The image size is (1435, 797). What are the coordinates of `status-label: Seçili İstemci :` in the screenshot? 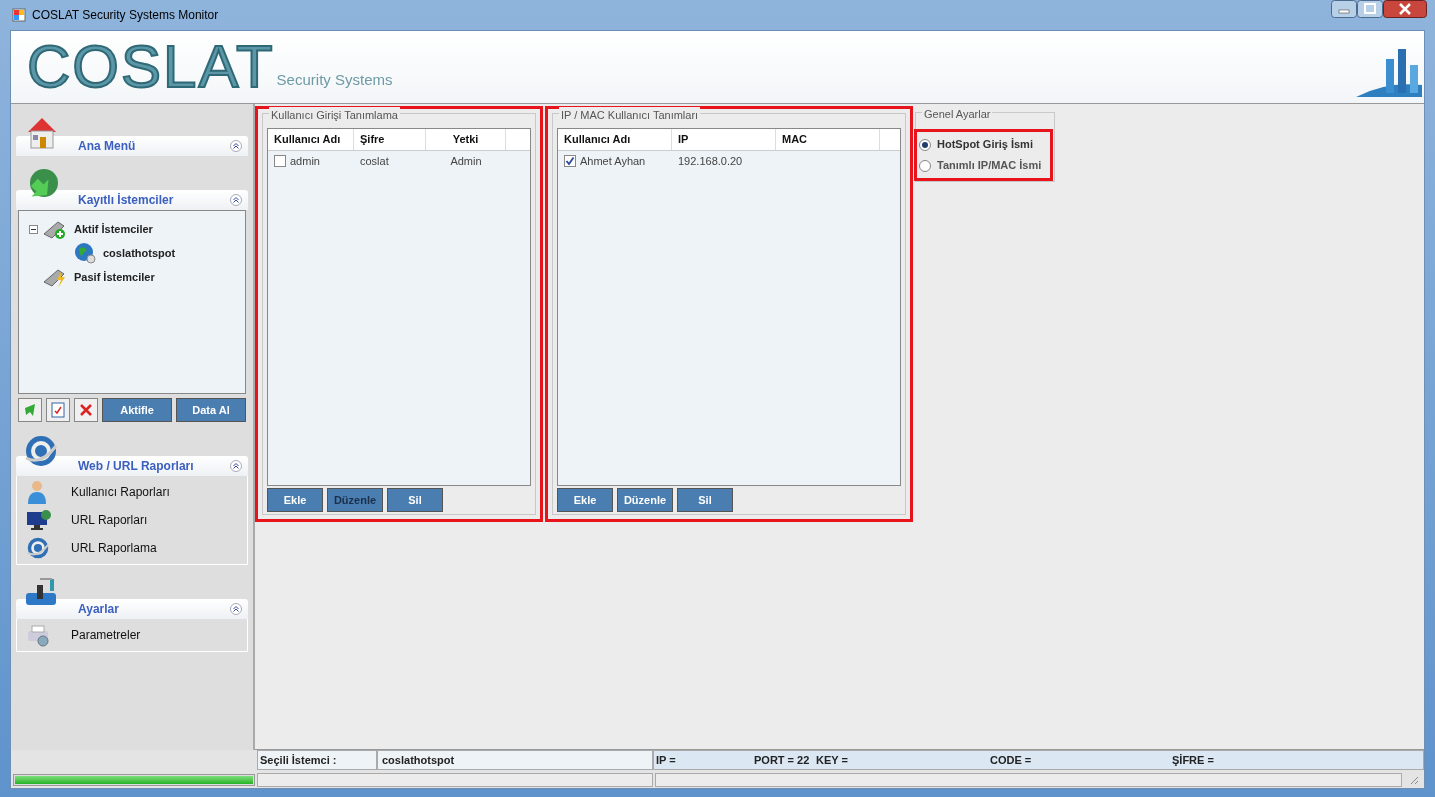 It's located at (317, 760).